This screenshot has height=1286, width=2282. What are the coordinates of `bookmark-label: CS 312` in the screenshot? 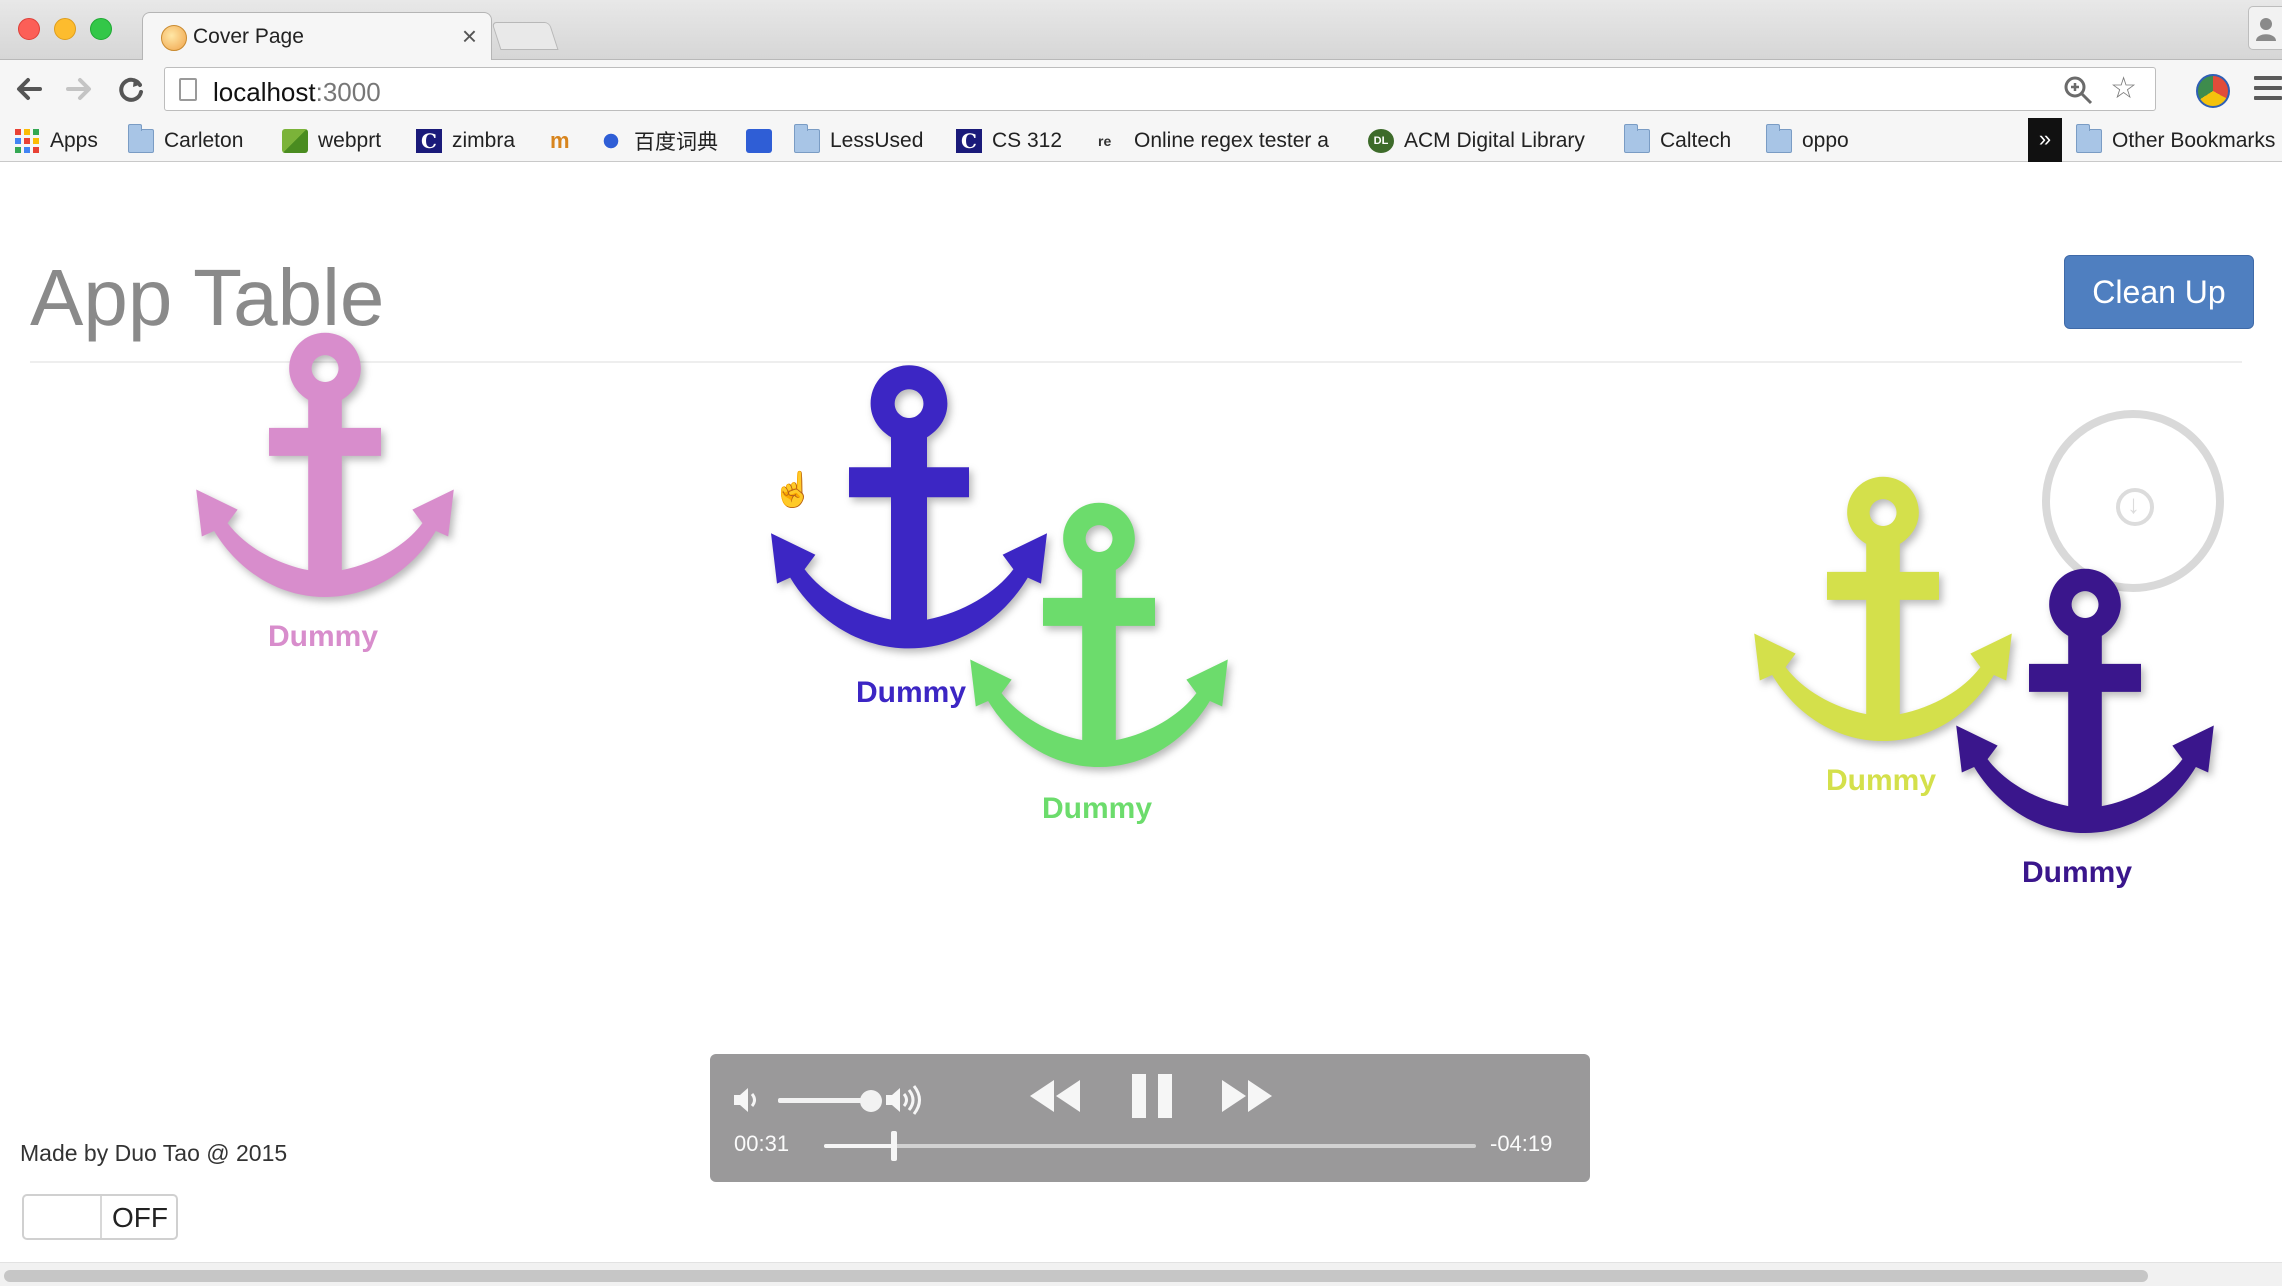 It's located at (1027, 140).